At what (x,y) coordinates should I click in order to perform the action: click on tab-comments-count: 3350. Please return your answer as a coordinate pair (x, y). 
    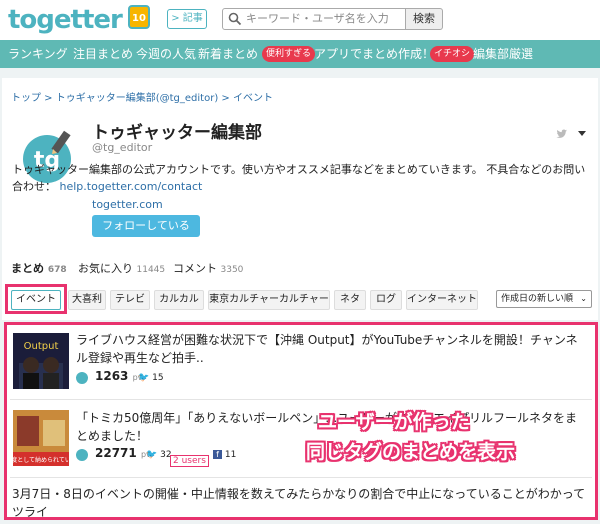
    Looking at the image, I should click on (232, 270).